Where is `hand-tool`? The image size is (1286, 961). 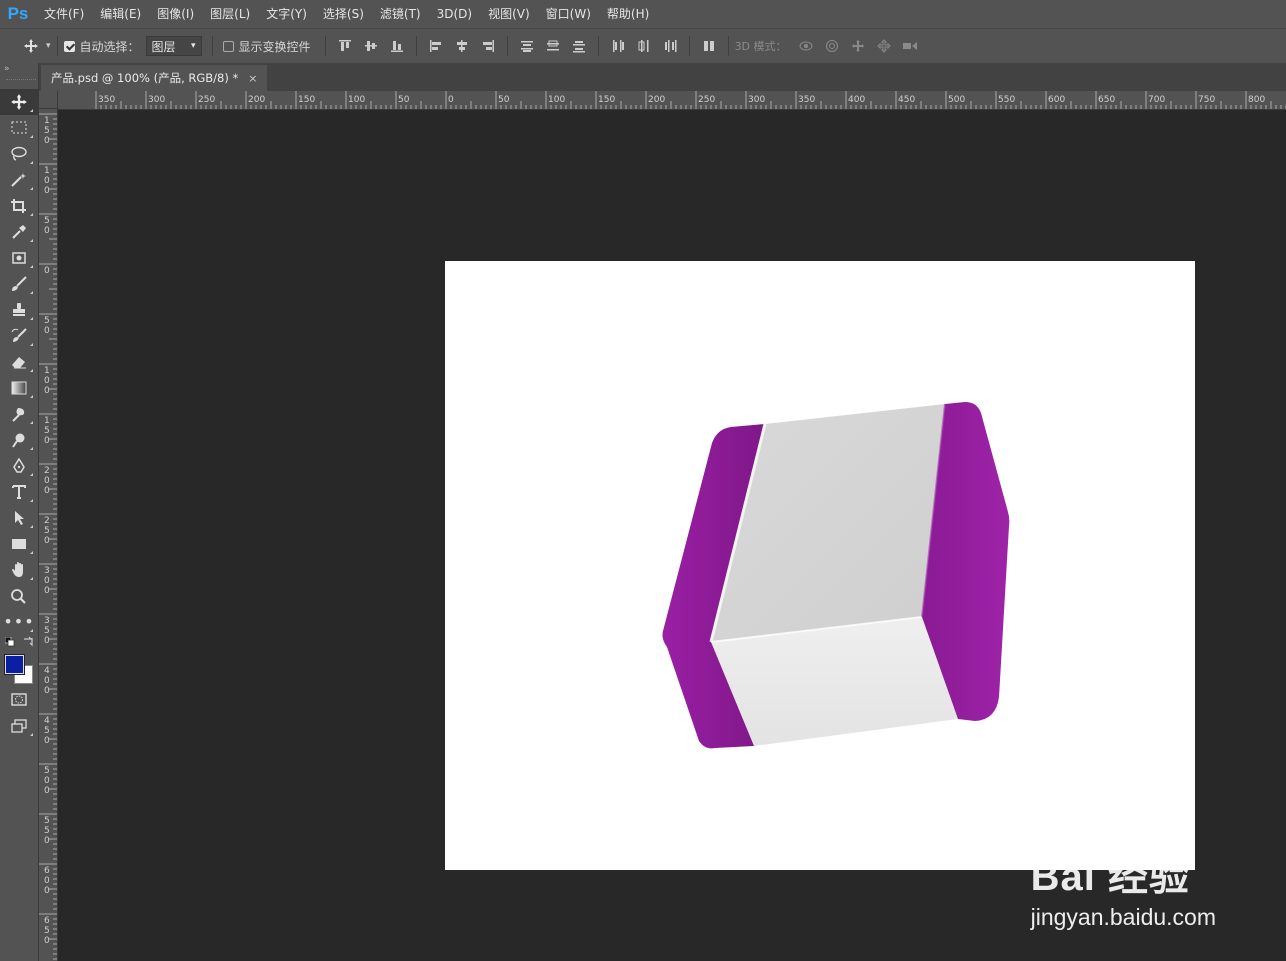
hand-tool is located at coordinates (19, 570).